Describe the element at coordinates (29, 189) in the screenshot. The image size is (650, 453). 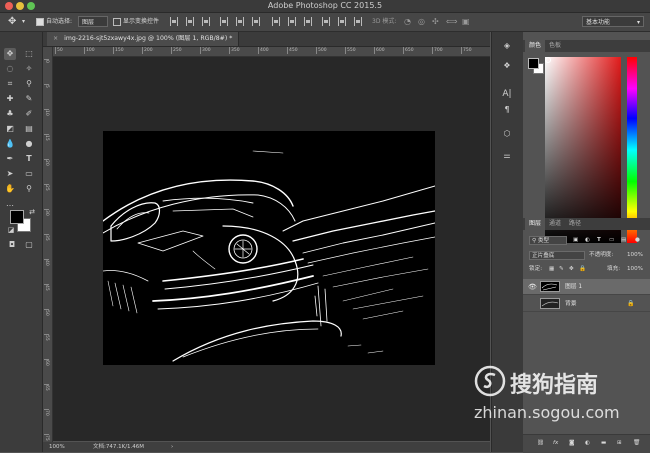
I see `zoom-tool-icon: ⚲` at that location.